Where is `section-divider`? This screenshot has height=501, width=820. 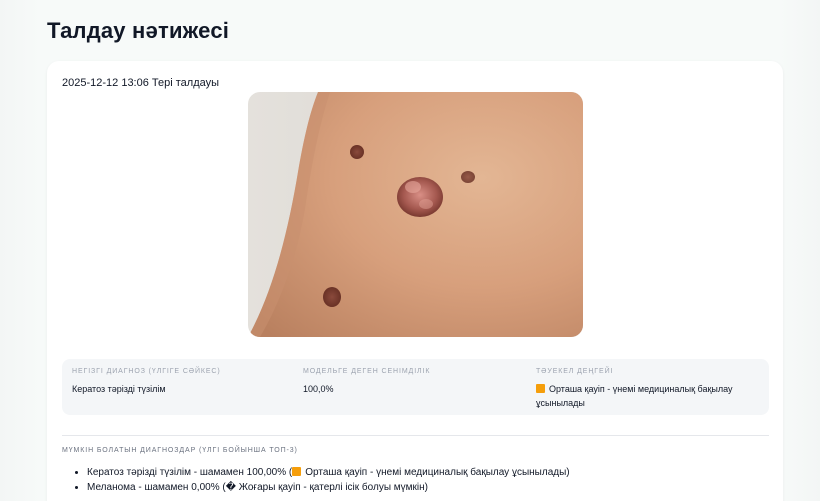 section-divider is located at coordinates (415, 435).